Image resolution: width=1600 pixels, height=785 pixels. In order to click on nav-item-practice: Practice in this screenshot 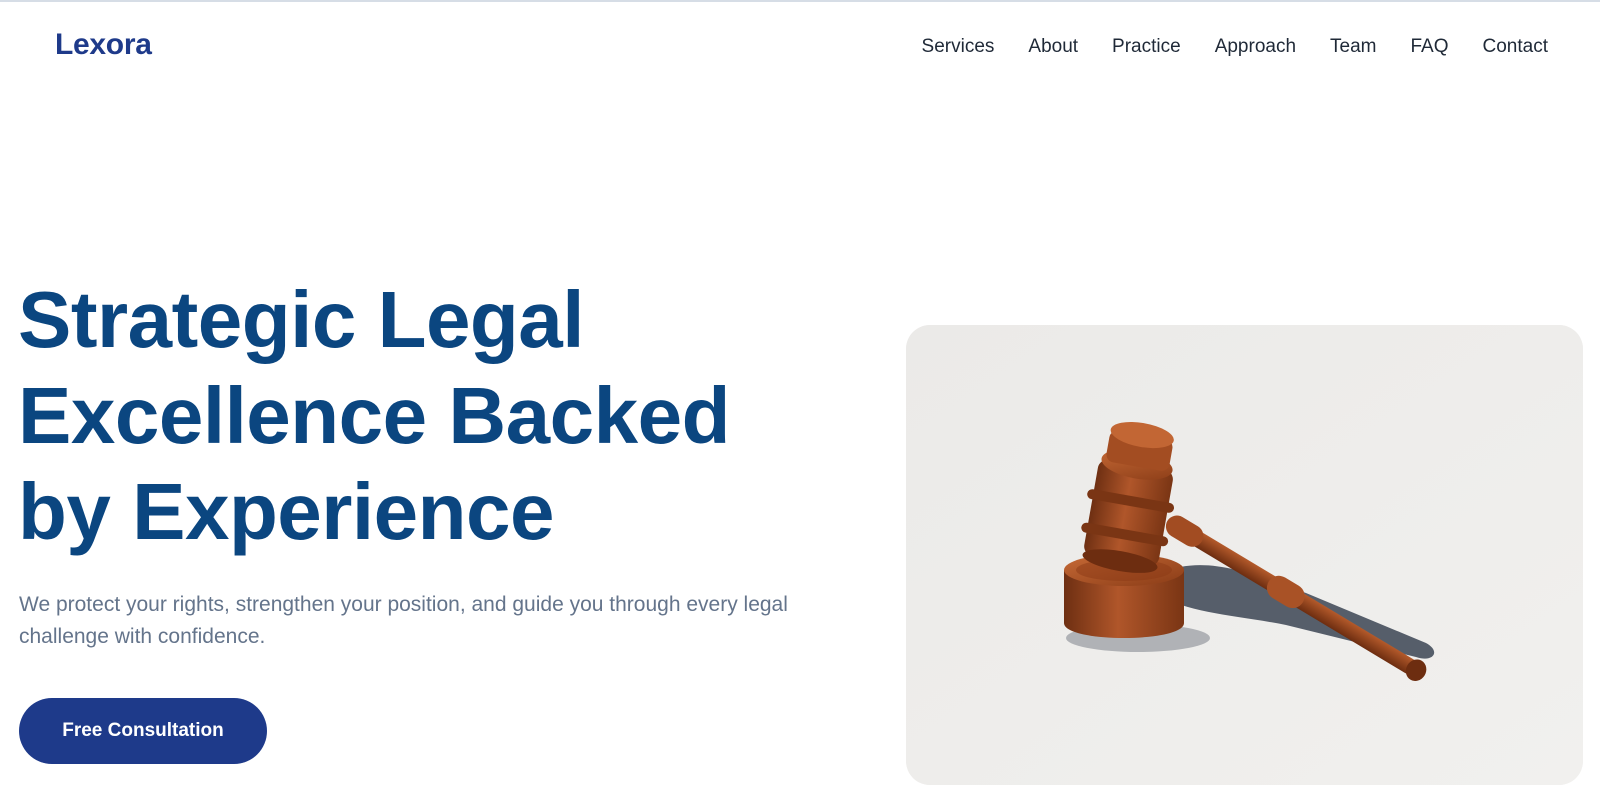, I will do `click(1146, 47)`.